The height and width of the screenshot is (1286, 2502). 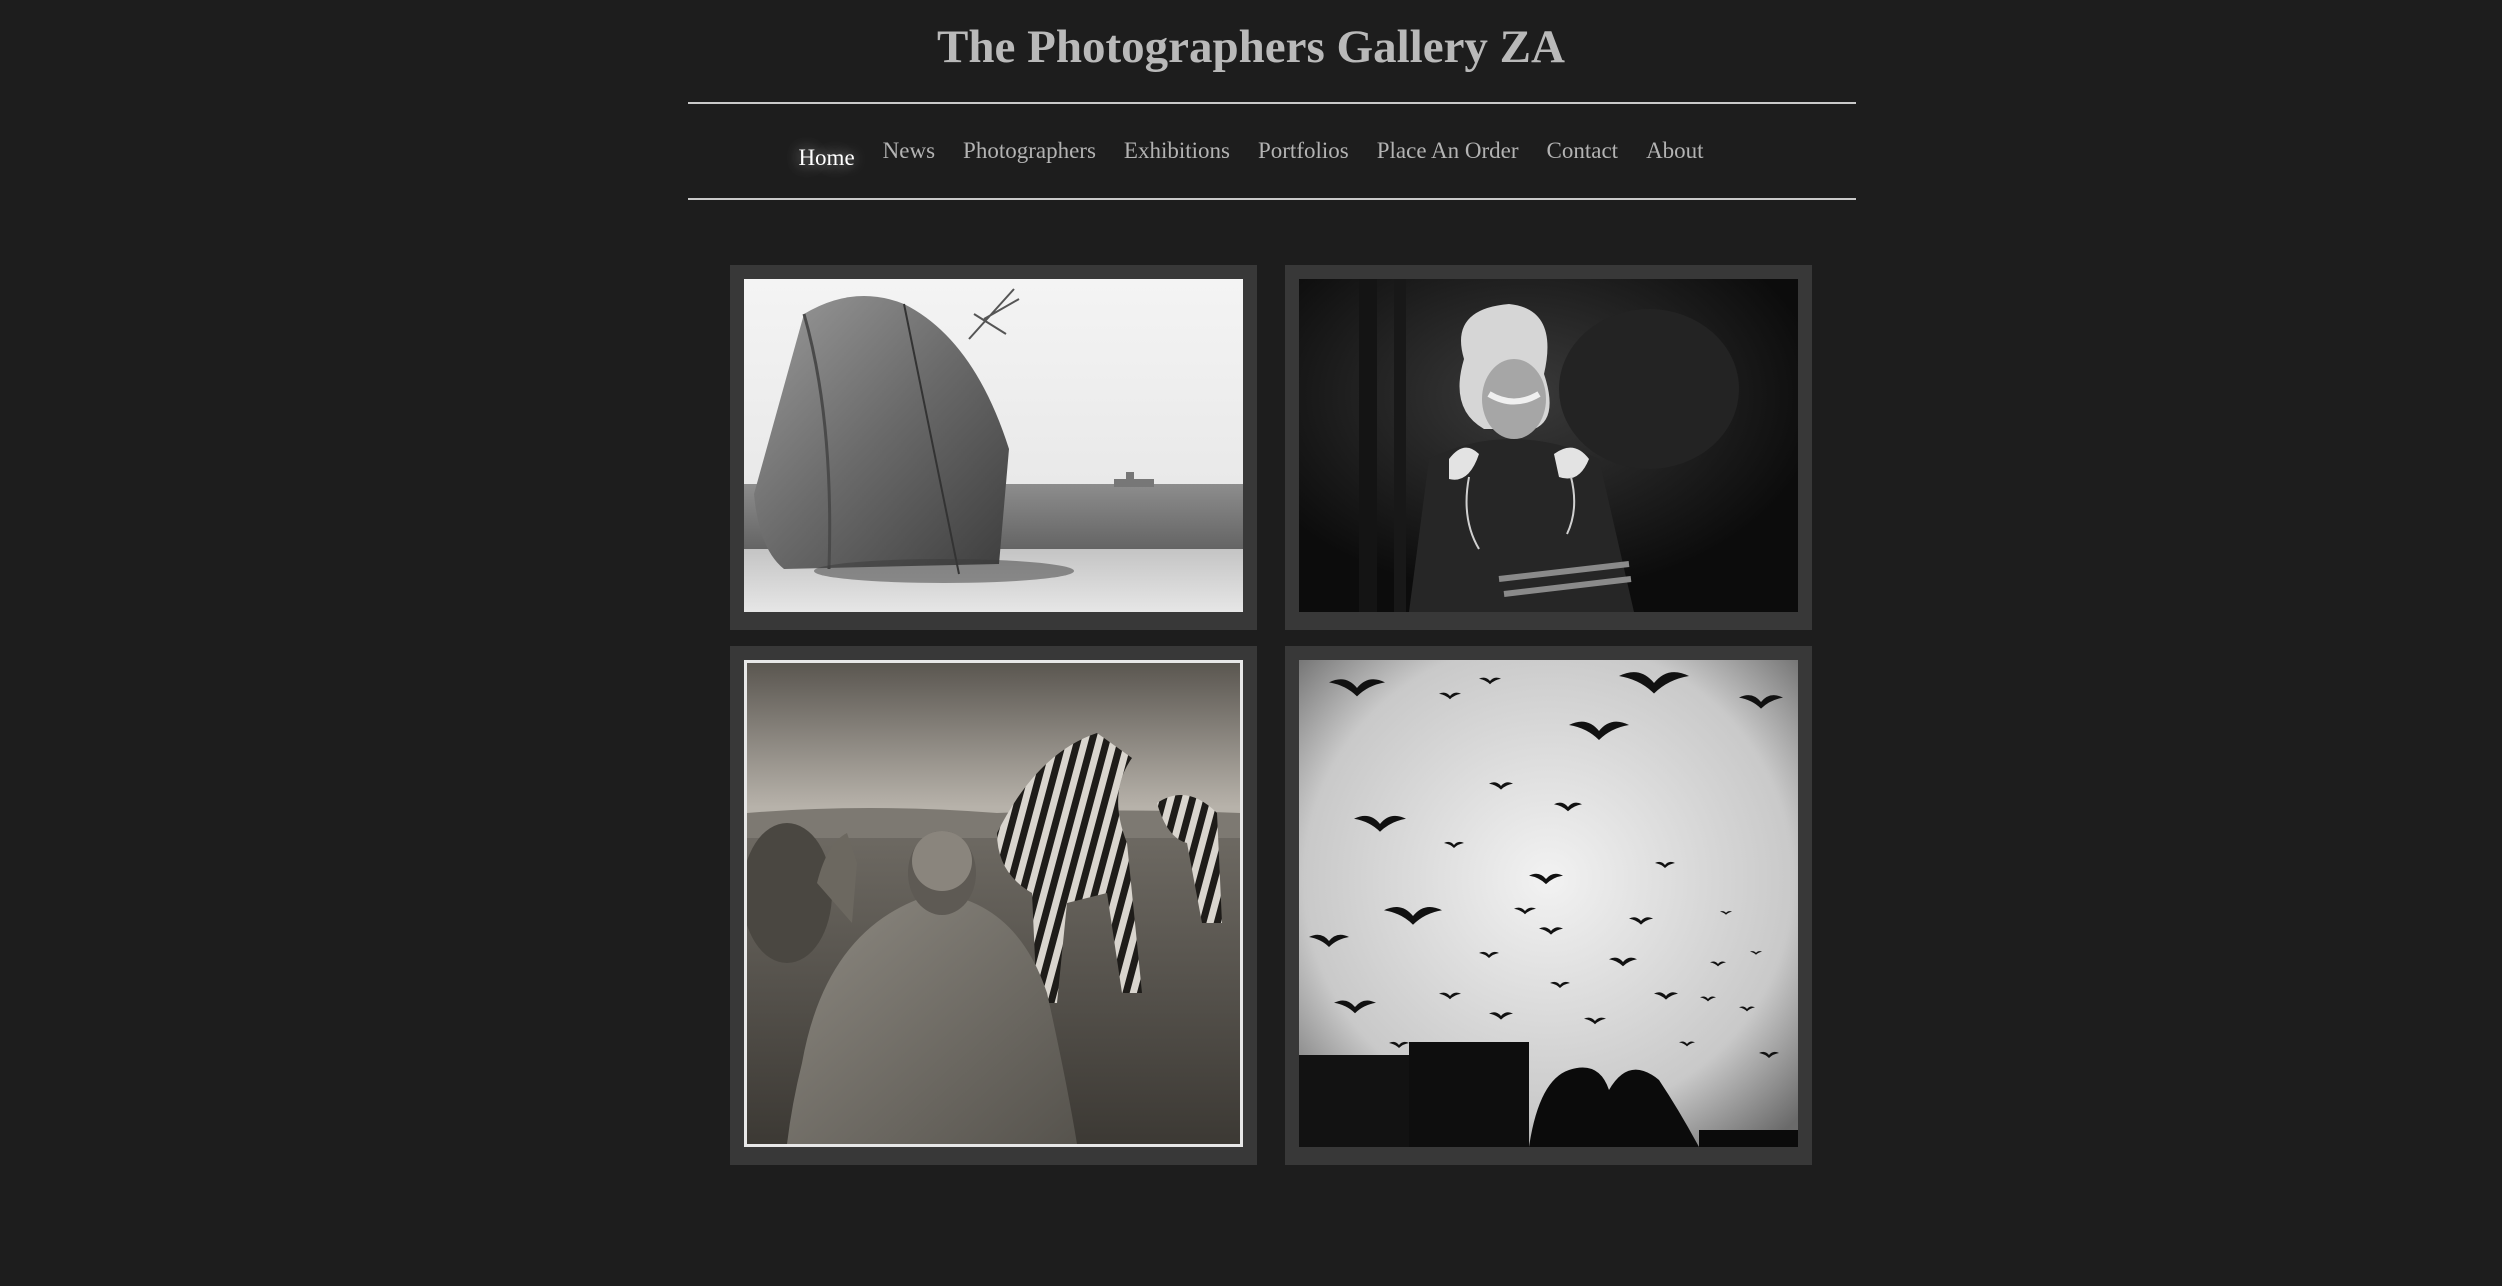 I want to click on girl-with-rats-photo, so click(x=1548, y=445).